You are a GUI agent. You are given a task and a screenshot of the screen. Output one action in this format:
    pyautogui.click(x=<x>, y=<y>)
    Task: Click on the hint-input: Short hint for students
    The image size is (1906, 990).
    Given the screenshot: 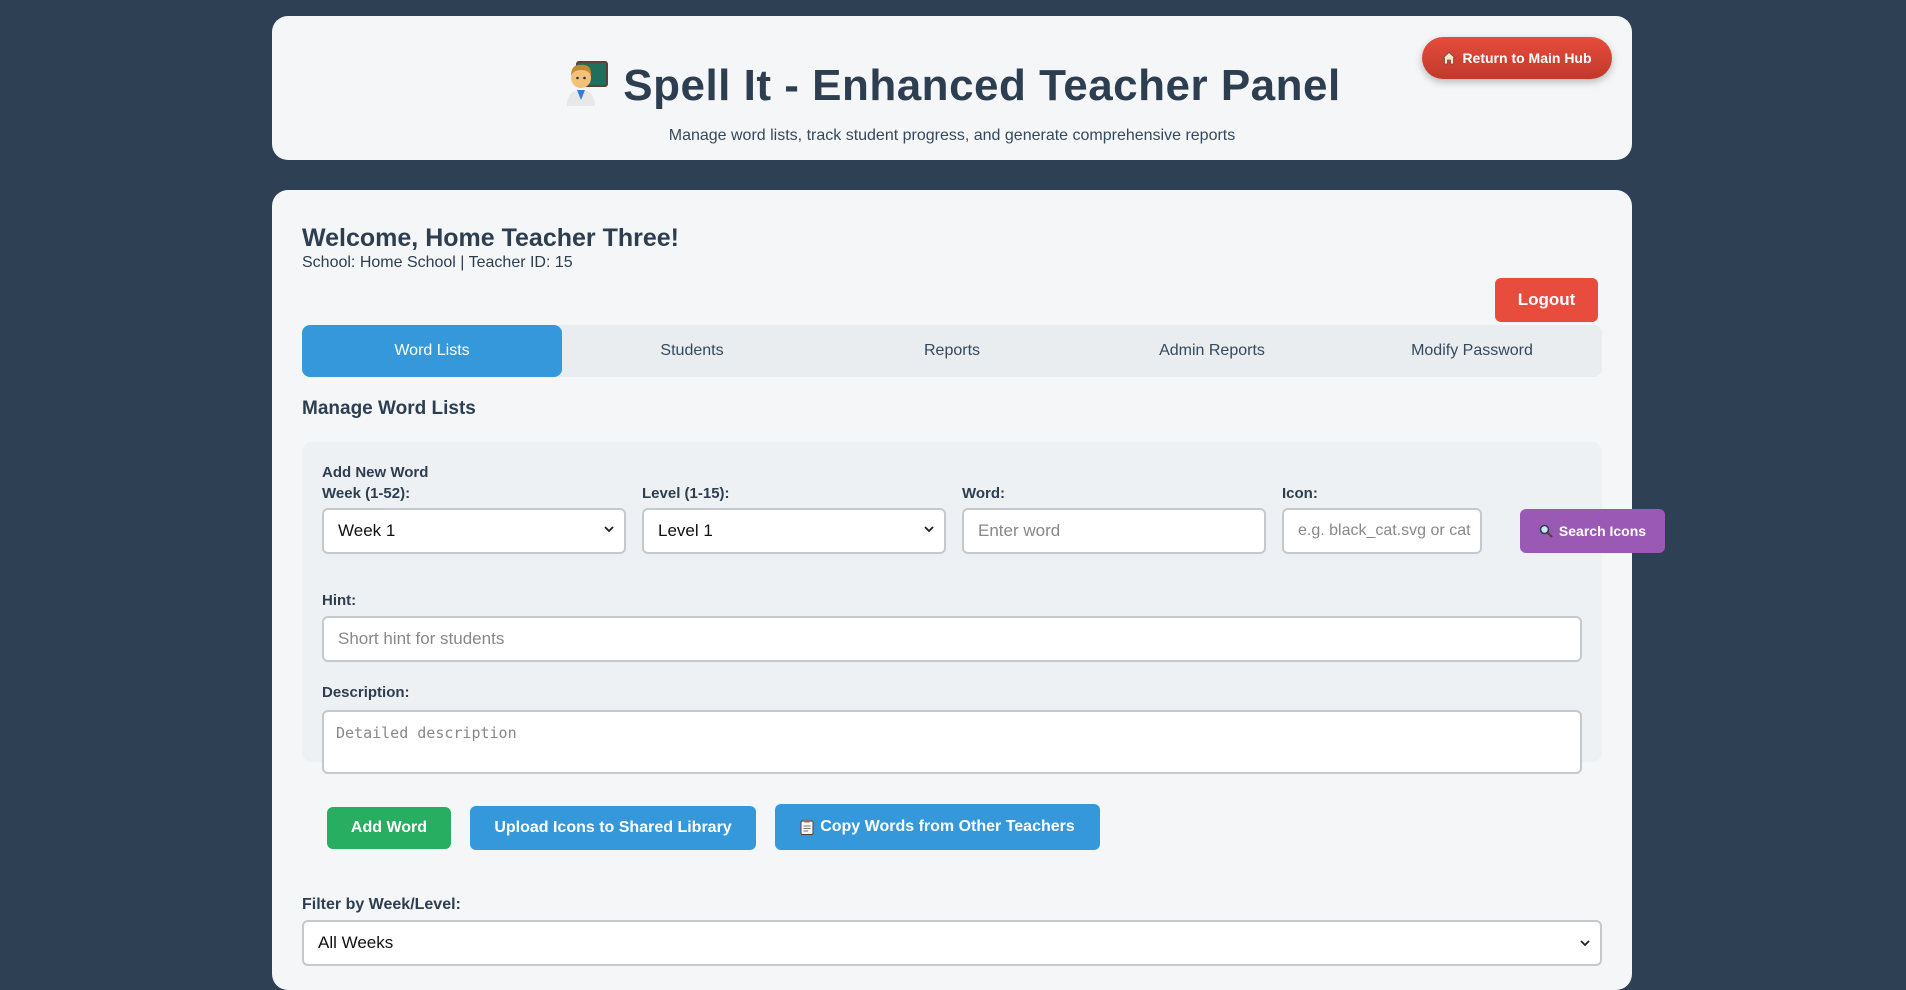 What is the action you would take?
    pyautogui.click(x=952, y=639)
    